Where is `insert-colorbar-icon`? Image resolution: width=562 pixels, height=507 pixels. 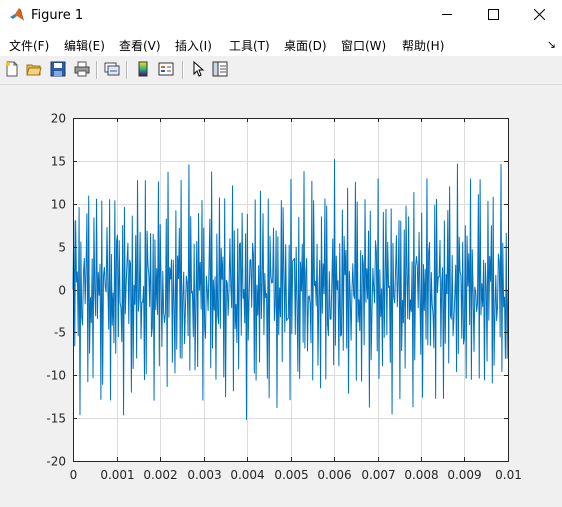 insert-colorbar-icon is located at coordinates (143, 70).